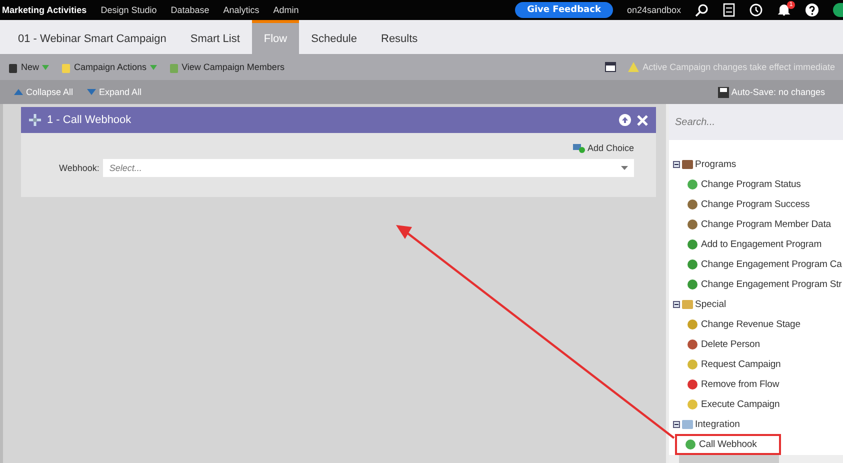 Image resolution: width=843 pixels, height=463 pixels. I want to click on tab: Results, so click(399, 37).